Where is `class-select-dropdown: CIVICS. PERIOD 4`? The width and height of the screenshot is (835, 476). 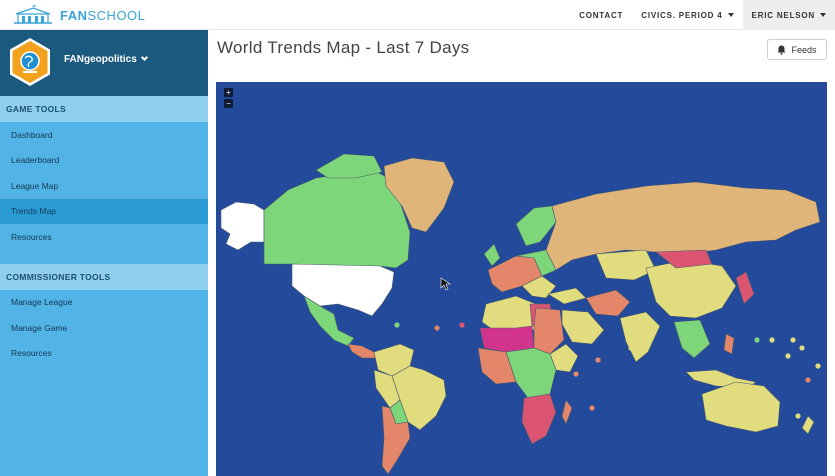 class-select-dropdown: CIVICS. PERIOD 4 is located at coordinates (687, 15).